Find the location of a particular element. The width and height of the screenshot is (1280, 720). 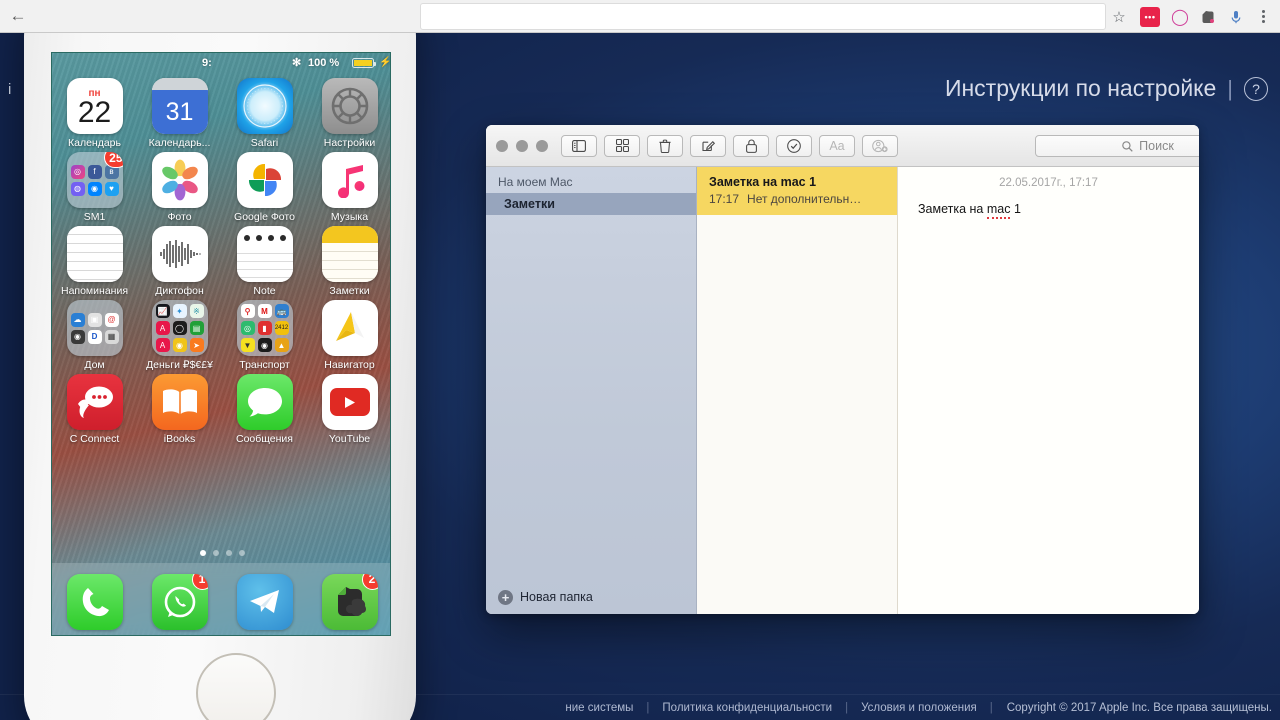

new-folder-button: + Новая папка is located at coordinates (591, 597).